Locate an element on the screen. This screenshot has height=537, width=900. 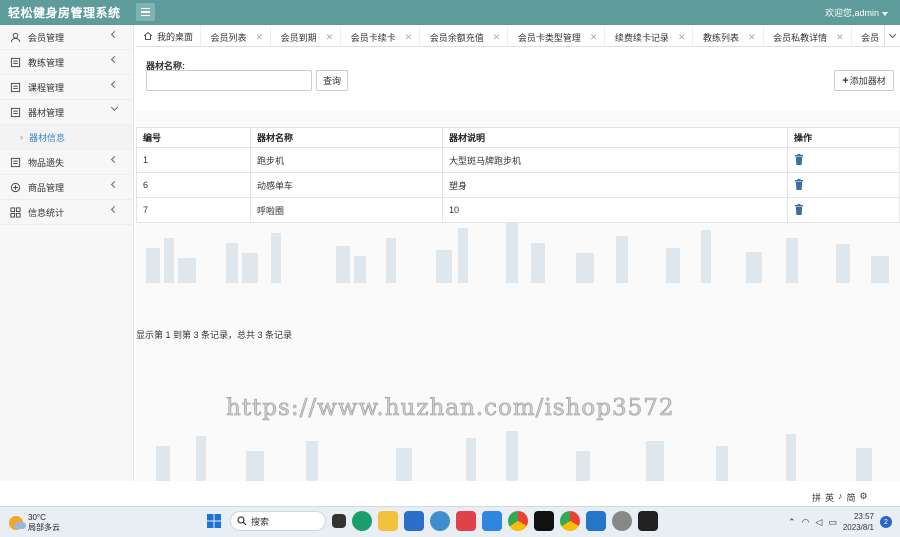
user-menu: 欢迎您,admin is located at coordinates (856, 12).